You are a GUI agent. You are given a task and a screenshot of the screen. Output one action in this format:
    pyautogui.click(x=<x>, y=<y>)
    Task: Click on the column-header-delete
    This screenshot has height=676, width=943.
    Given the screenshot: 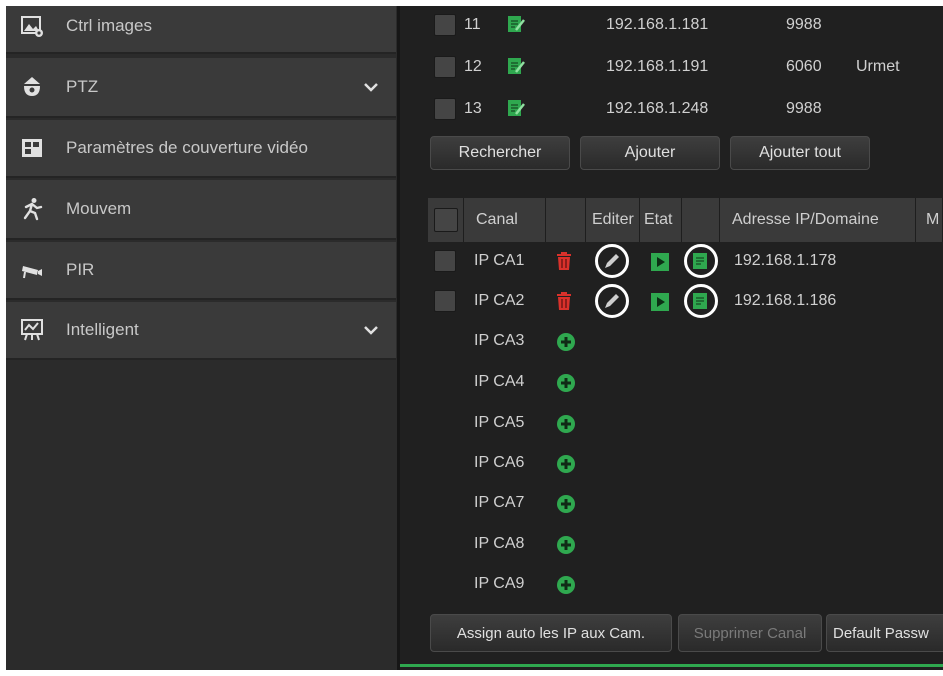 What is the action you would take?
    pyautogui.click(x=566, y=220)
    